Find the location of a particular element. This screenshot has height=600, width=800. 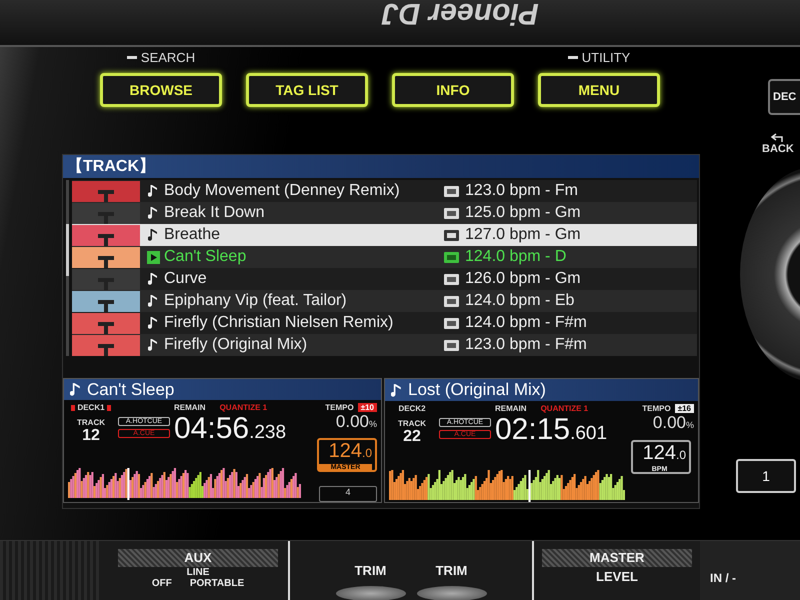

deck-label: DECK2 is located at coordinates (412, 408).